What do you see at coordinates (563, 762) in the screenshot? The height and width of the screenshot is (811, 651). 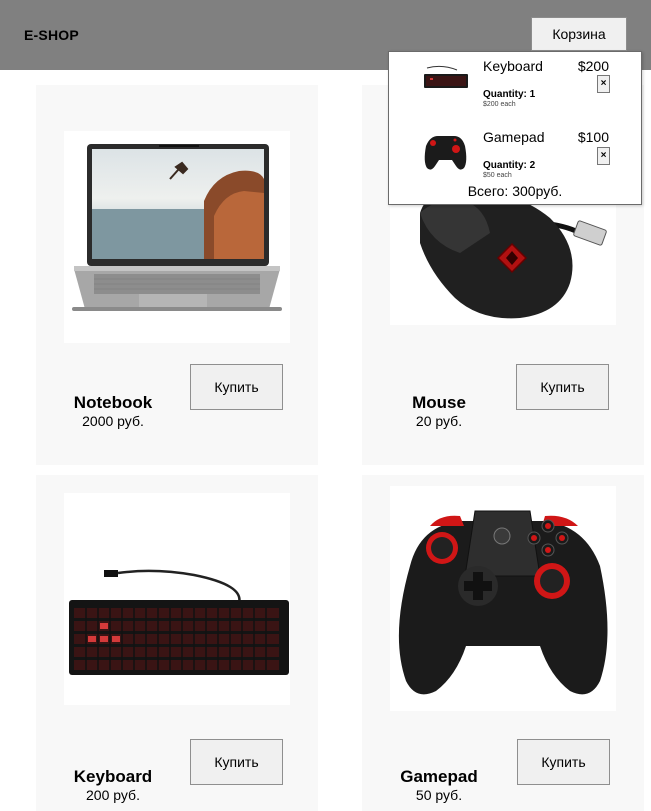 I see `buy-button-gamepad: Купить` at bounding box center [563, 762].